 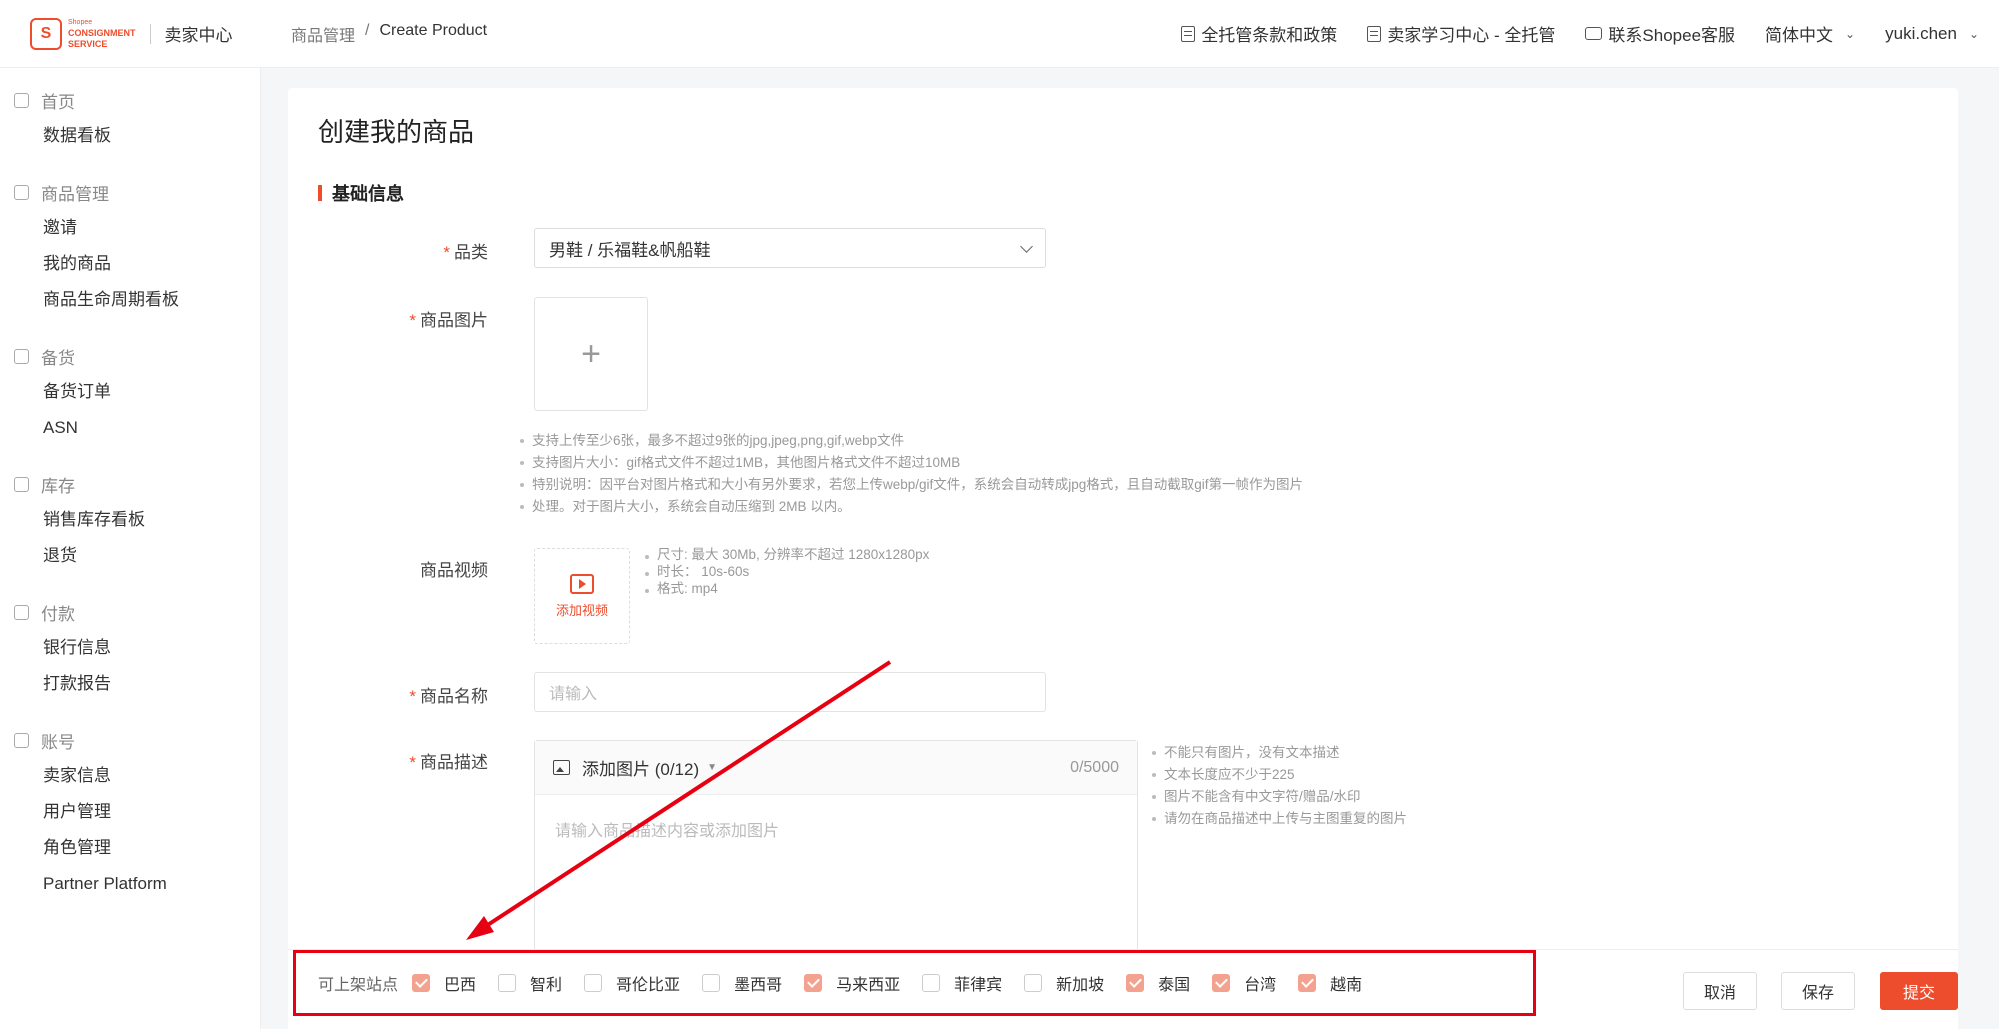 What do you see at coordinates (712, 767) in the screenshot?
I see `caret-down-icon: ▼` at bounding box center [712, 767].